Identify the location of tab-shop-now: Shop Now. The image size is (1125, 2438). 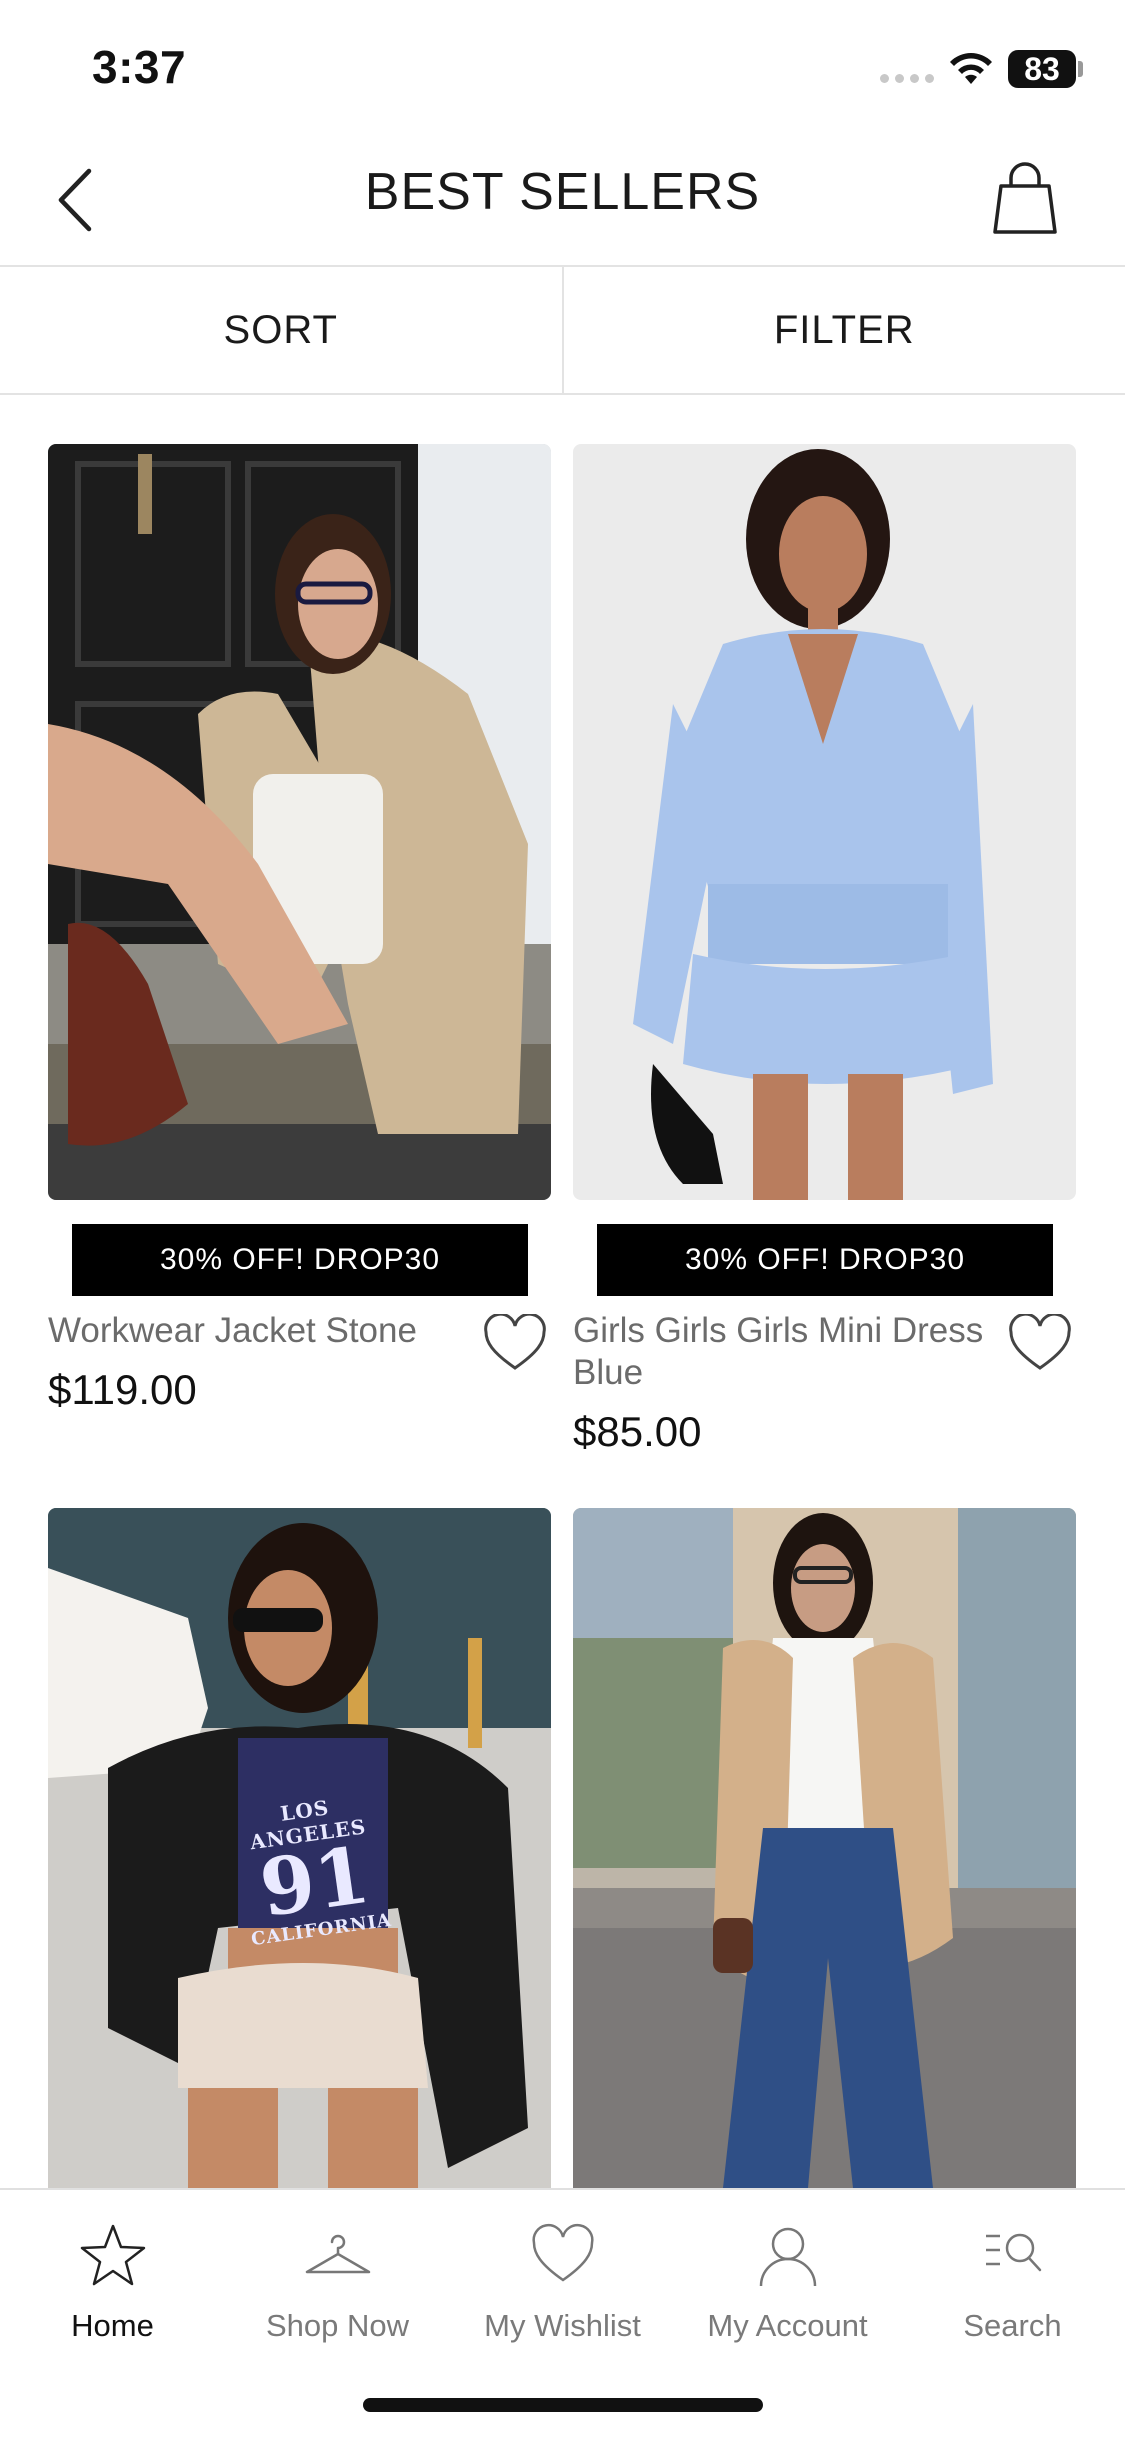
(337, 2280).